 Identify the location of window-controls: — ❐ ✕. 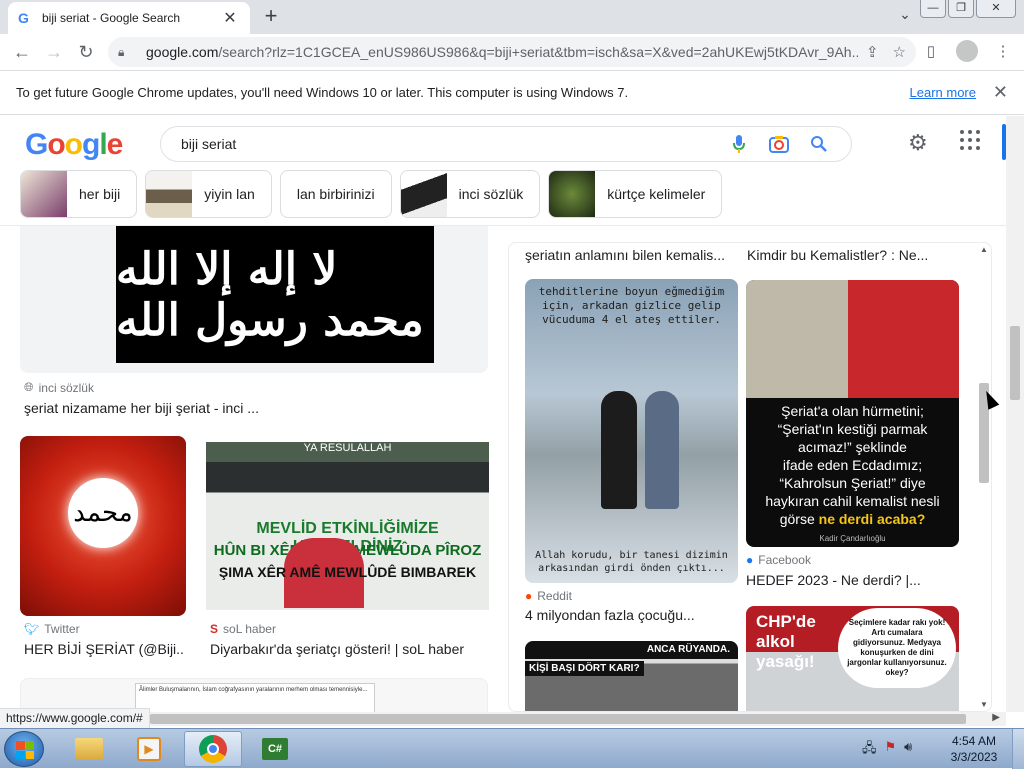
(968, 9).